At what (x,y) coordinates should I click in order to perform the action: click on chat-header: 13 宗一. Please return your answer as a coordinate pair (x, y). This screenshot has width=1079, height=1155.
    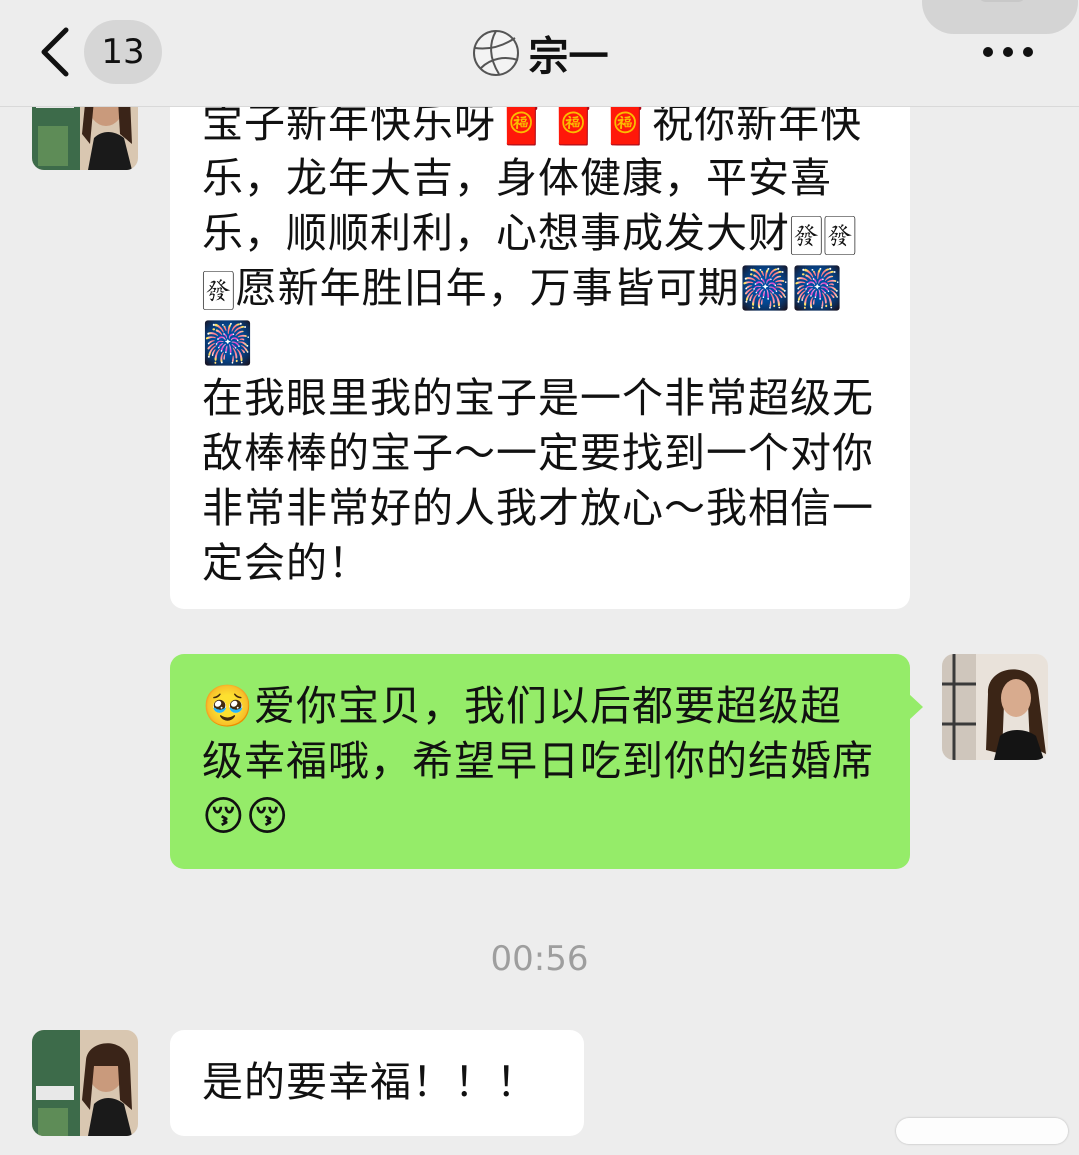
    Looking at the image, I should click on (539, 53).